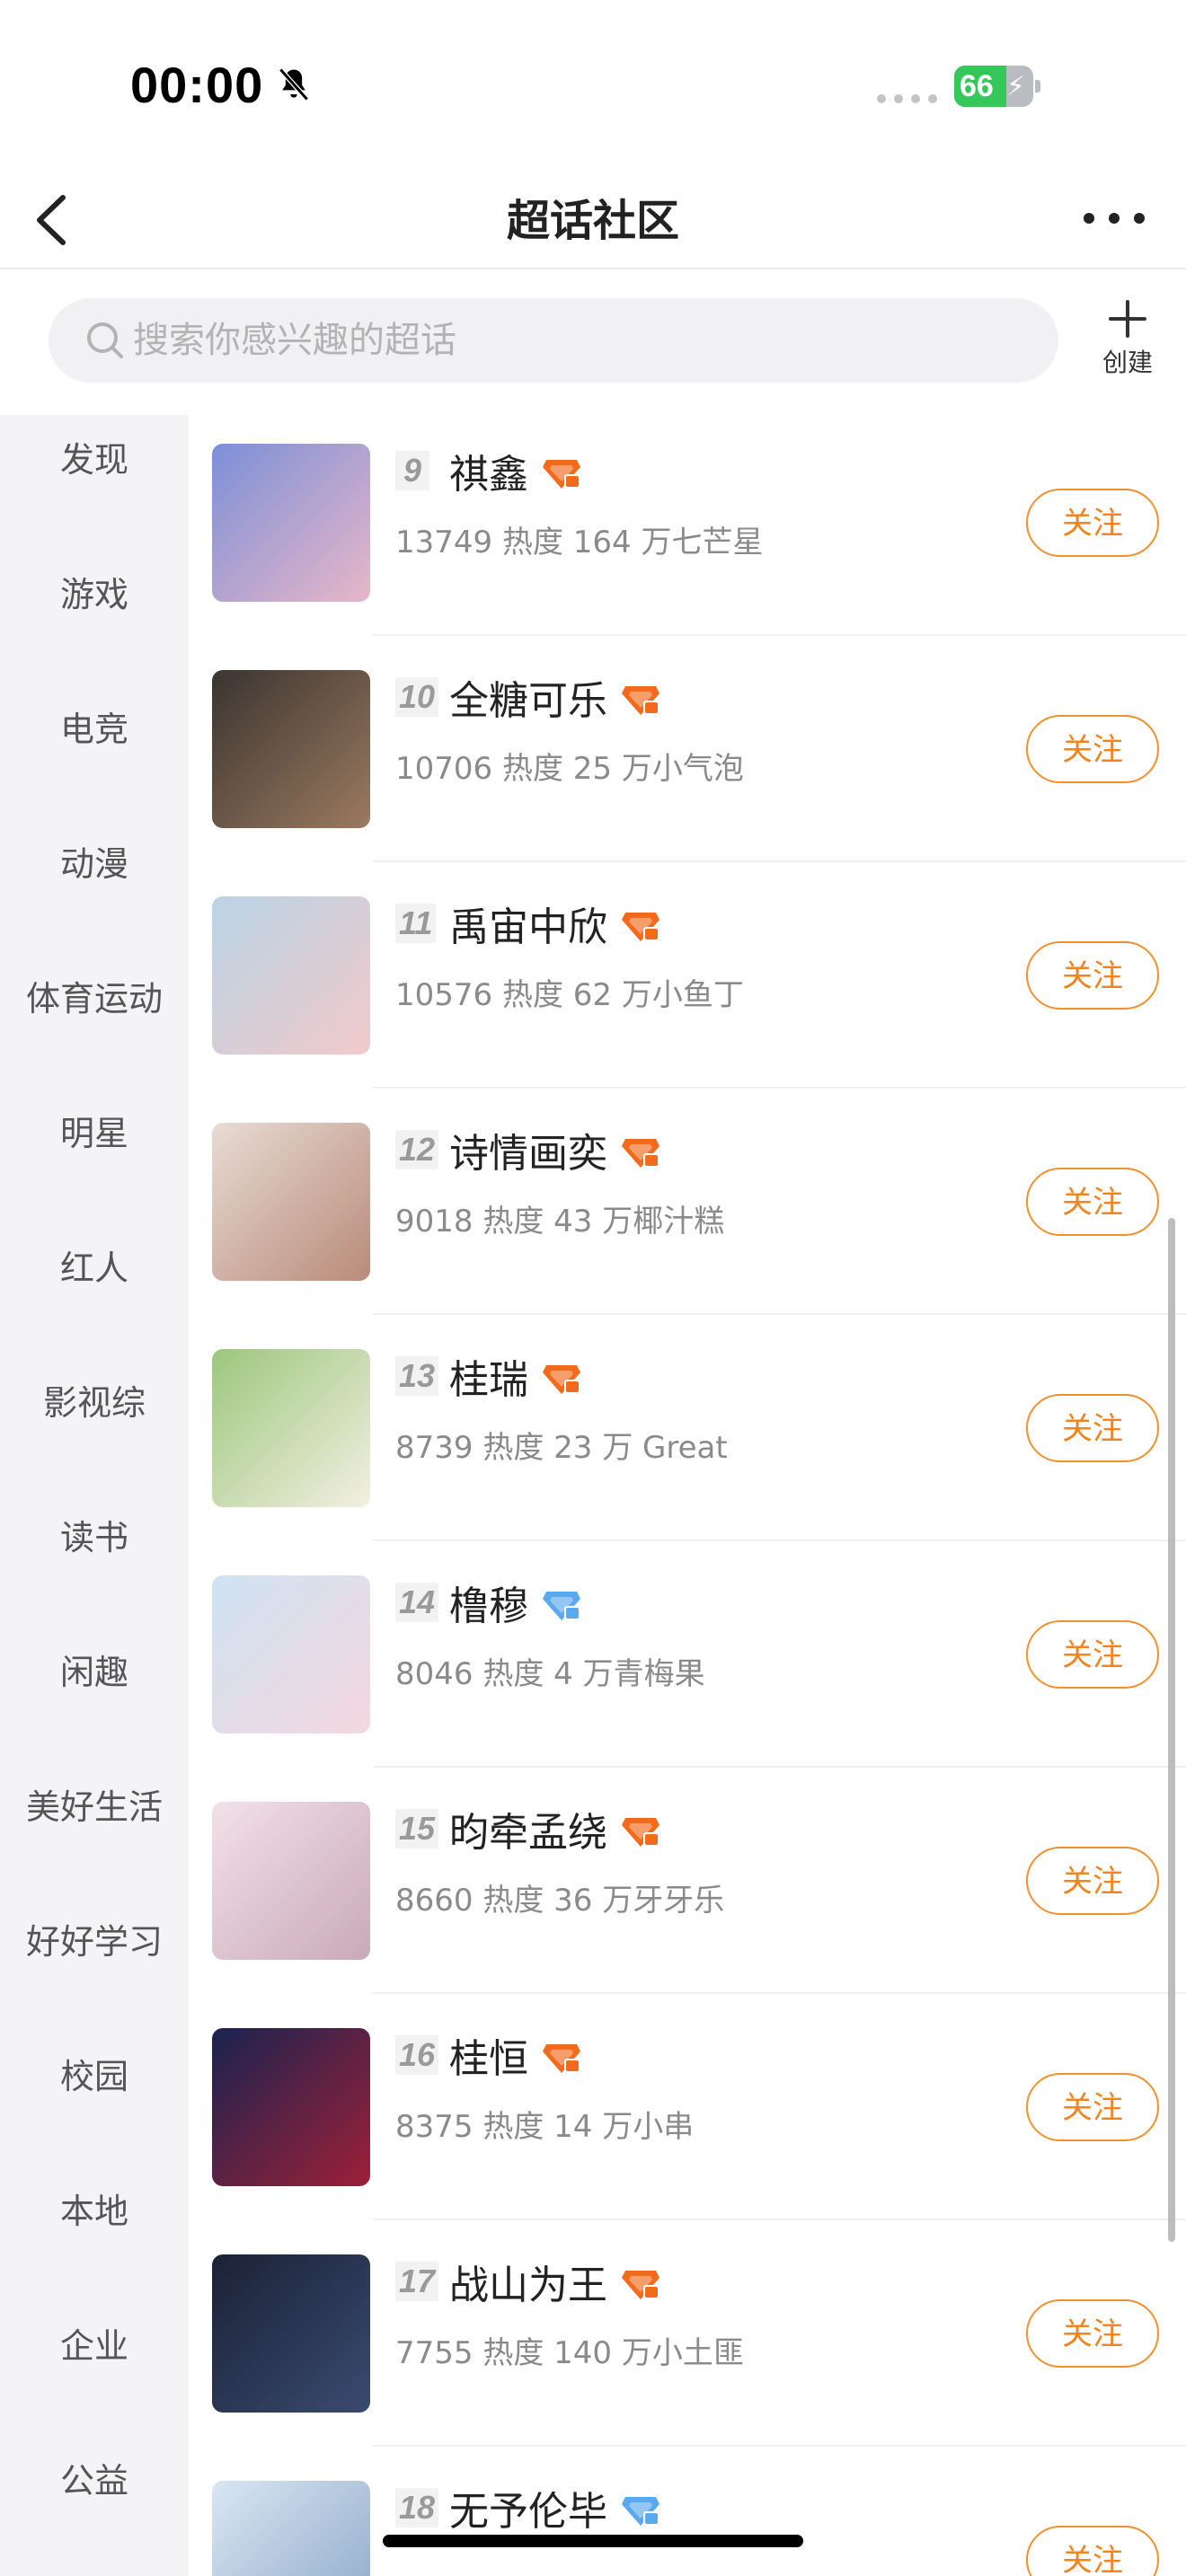 Image resolution: width=1186 pixels, height=2576 pixels. Describe the element at coordinates (489, 1376) in the screenshot. I see `topic-name: 桂瑞` at that location.